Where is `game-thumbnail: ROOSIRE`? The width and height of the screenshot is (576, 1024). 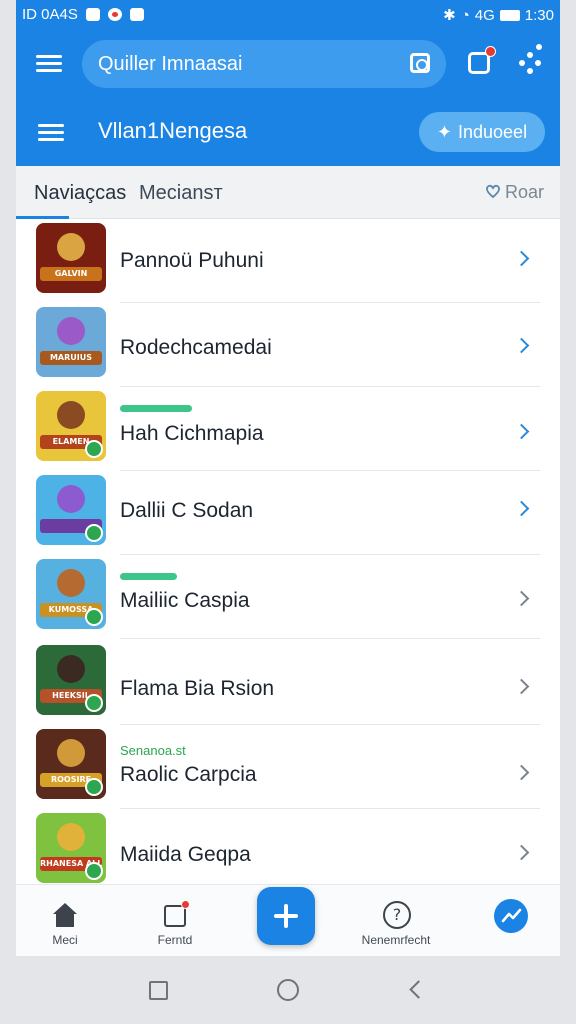 game-thumbnail: ROOSIRE is located at coordinates (71, 764).